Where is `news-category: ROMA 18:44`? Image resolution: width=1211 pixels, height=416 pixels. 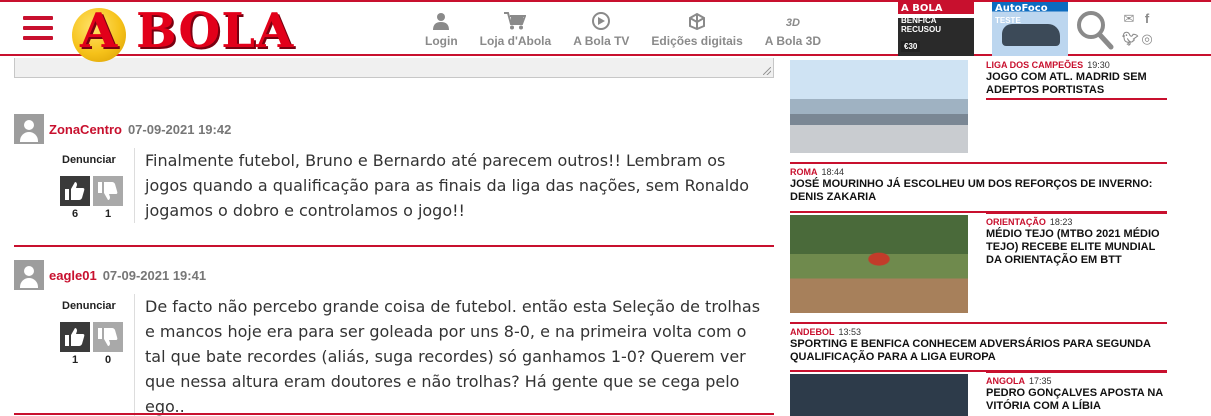
news-category: ROMA 18:44 is located at coordinates (978, 172).